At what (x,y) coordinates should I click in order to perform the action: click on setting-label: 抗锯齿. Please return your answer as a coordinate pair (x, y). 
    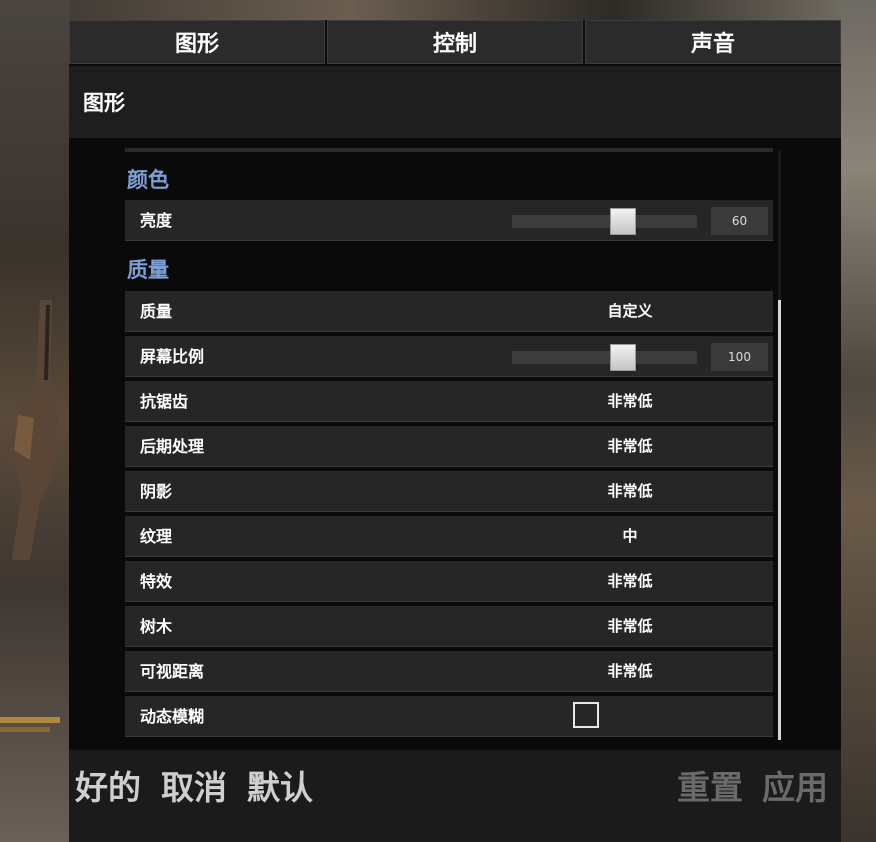
    Looking at the image, I should click on (164, 401).